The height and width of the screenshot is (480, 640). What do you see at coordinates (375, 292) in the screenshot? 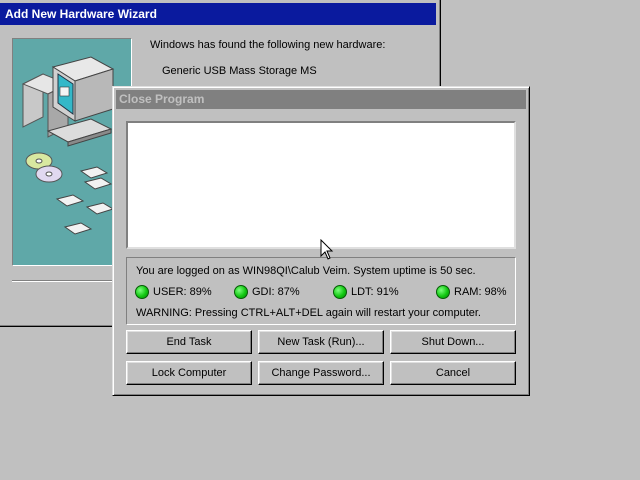
I see `stat-ldt-label: LDT: 91%` at bounding box center [375, 292].